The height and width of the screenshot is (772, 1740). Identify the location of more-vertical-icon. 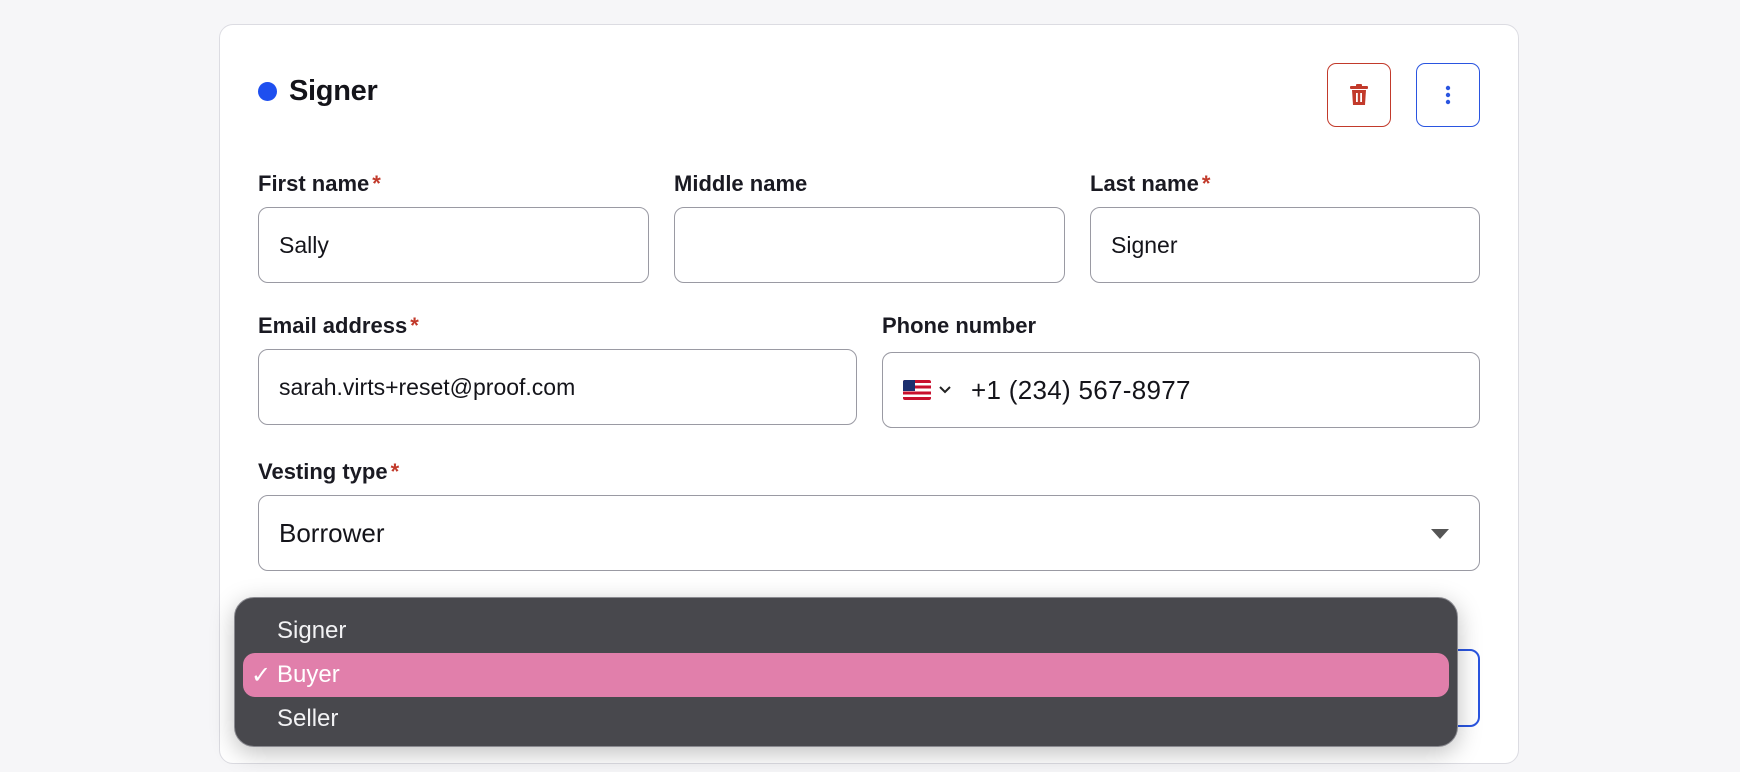
(1448, 95).